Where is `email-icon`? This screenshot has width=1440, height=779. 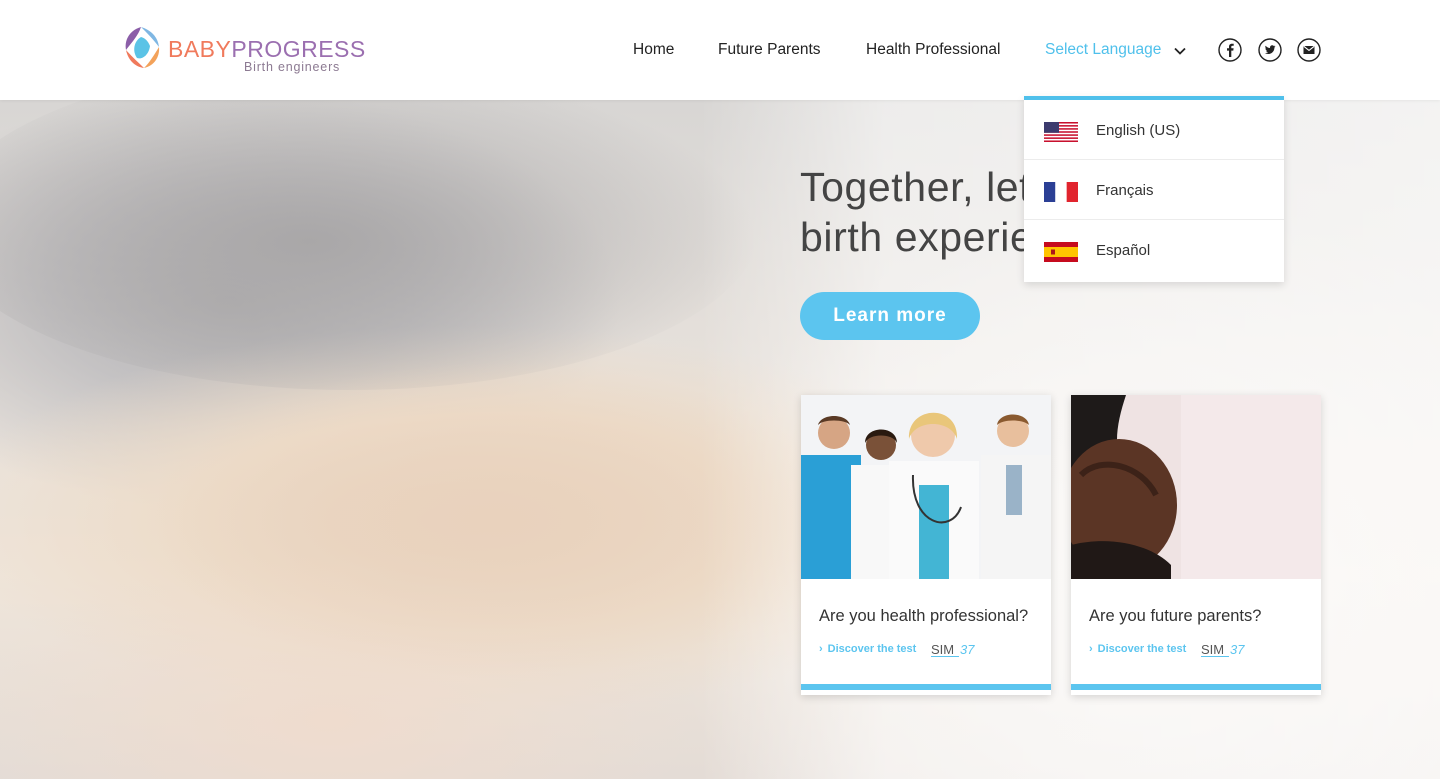 email-icon is located at coordinates (1309, 50).